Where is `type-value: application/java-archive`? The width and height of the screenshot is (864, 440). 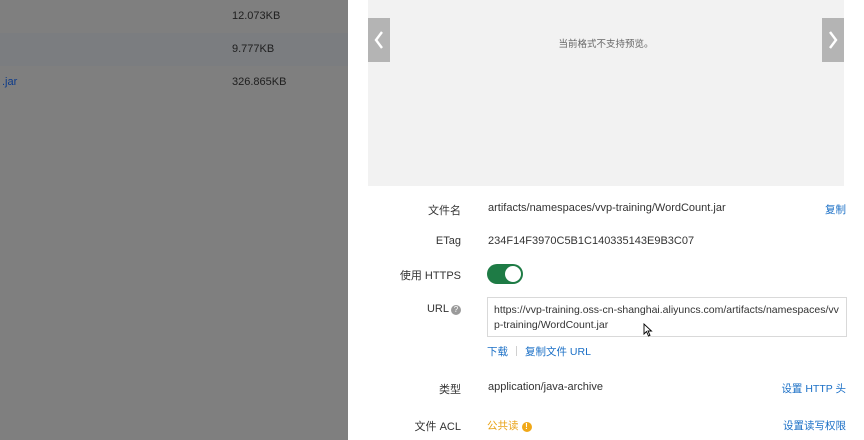
type-value: application/java-archive is located at coordinates (545, 387).